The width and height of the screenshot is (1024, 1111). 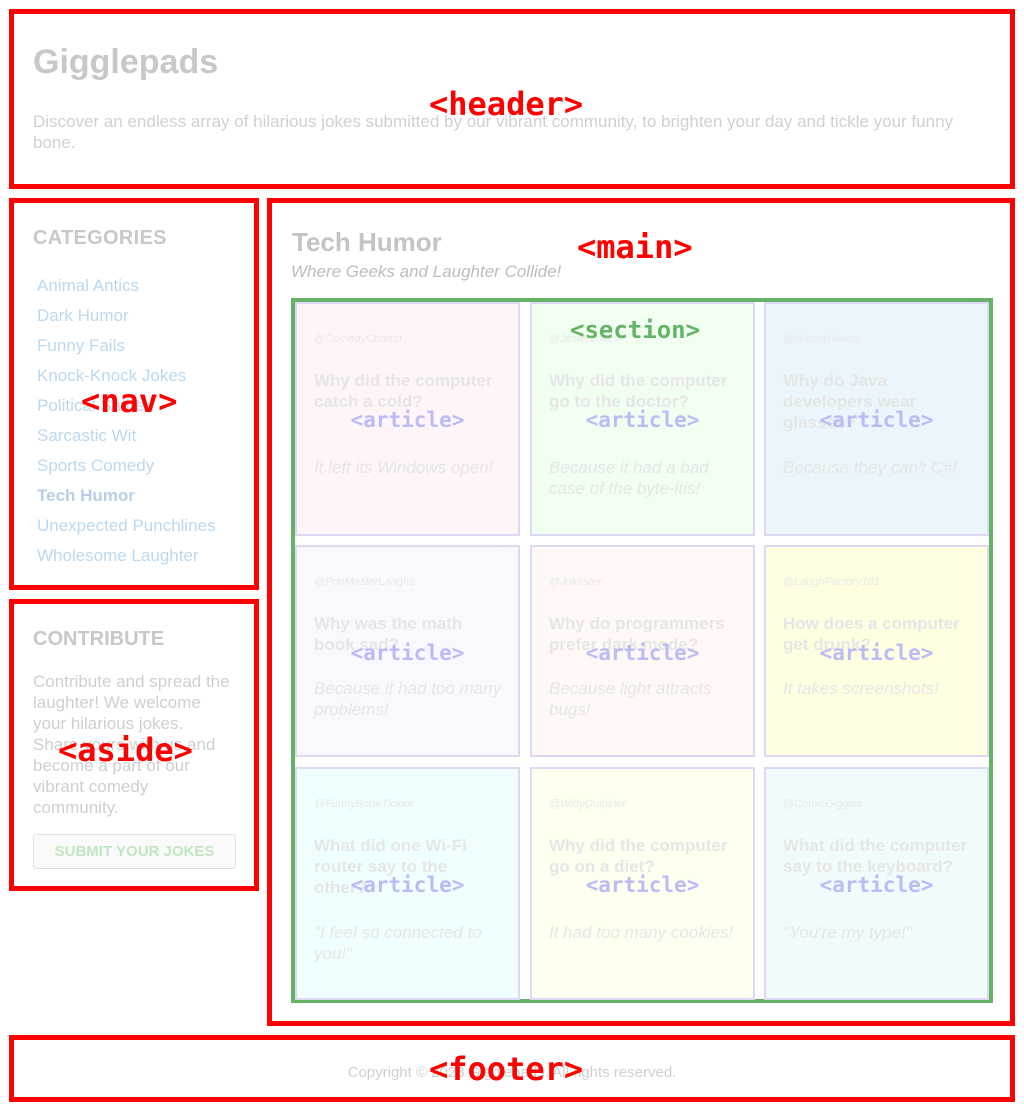 What do you see at coordinates (129, 401) in the screenshot?
I see `nav-tag-label: <nav>` at bounding box center [129, 401].